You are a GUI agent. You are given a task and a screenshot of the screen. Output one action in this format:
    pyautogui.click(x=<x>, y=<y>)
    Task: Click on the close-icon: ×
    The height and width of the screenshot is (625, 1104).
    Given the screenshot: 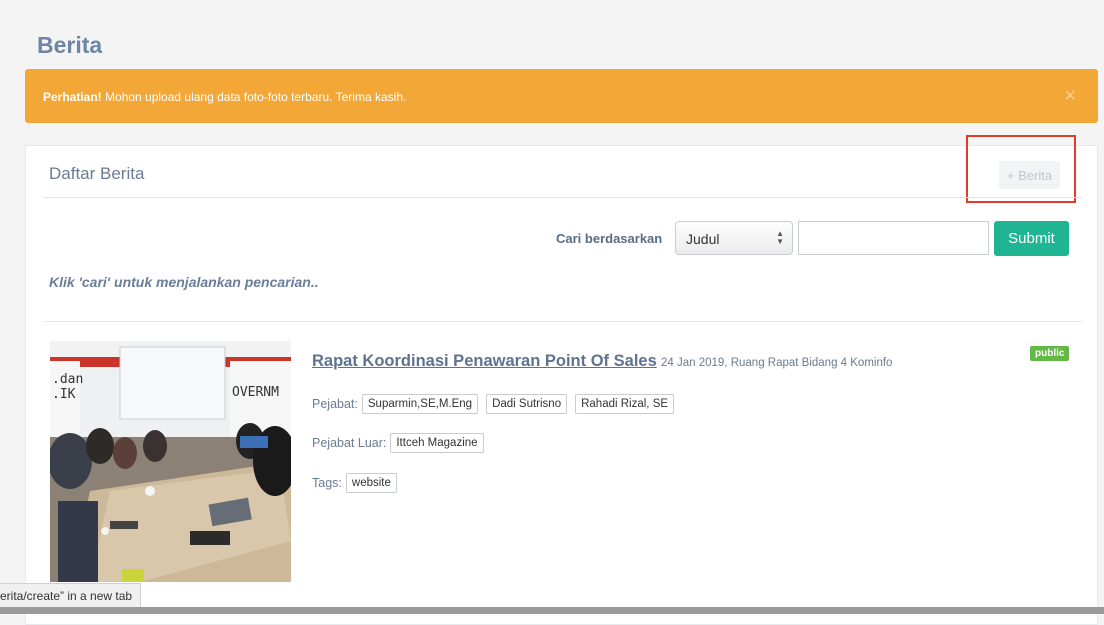 What is the action you would take?
    pyautogui.click(x=1070, y=96)
    